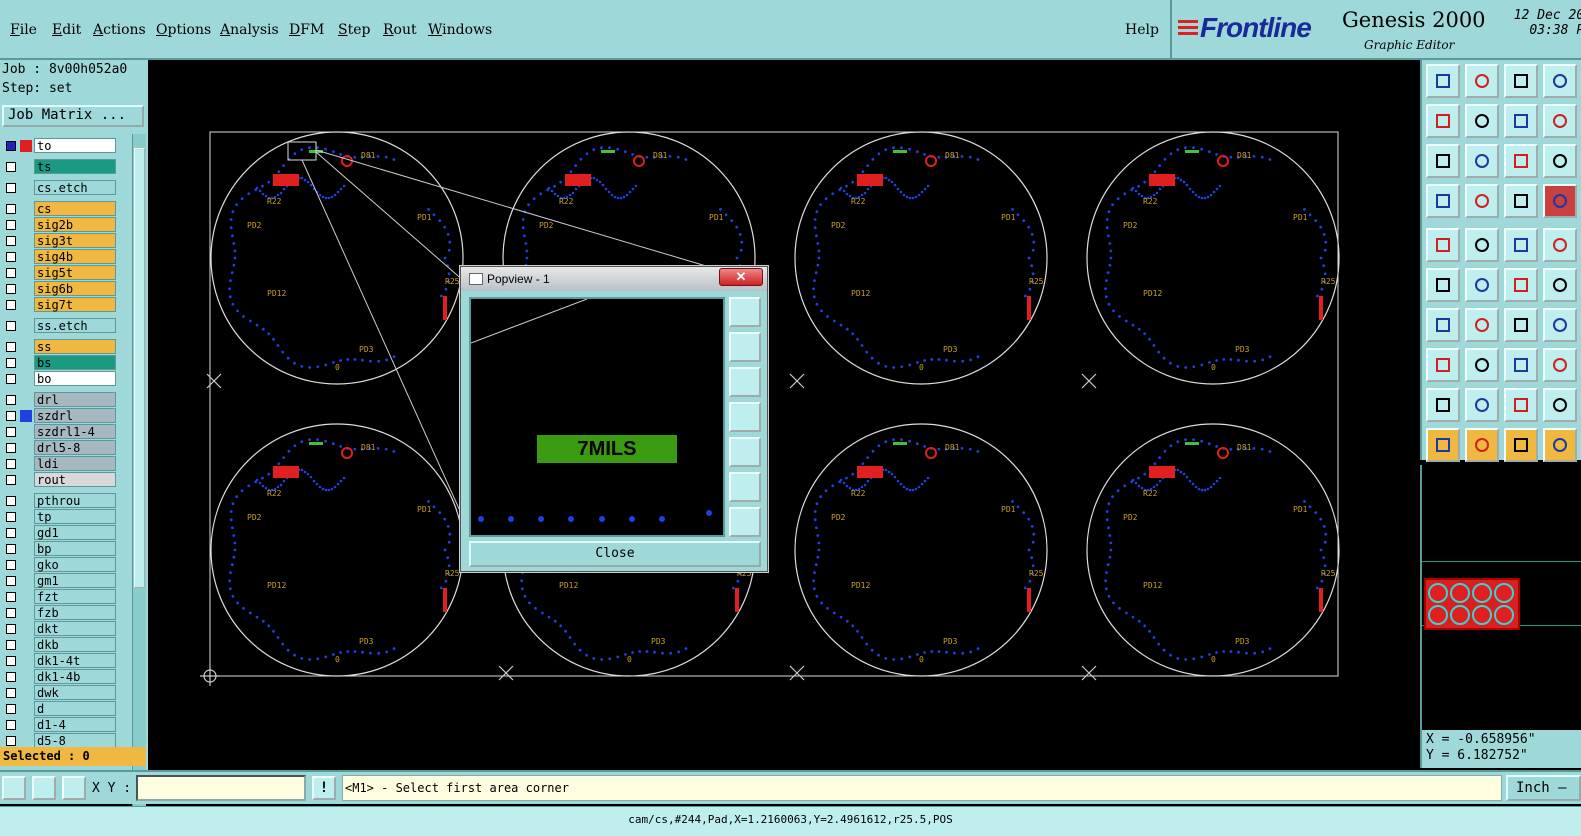  What do you see at coordinates (1482, 201) in the screenshot?
I see `probe-icon` at bounding box center [1482, 201].